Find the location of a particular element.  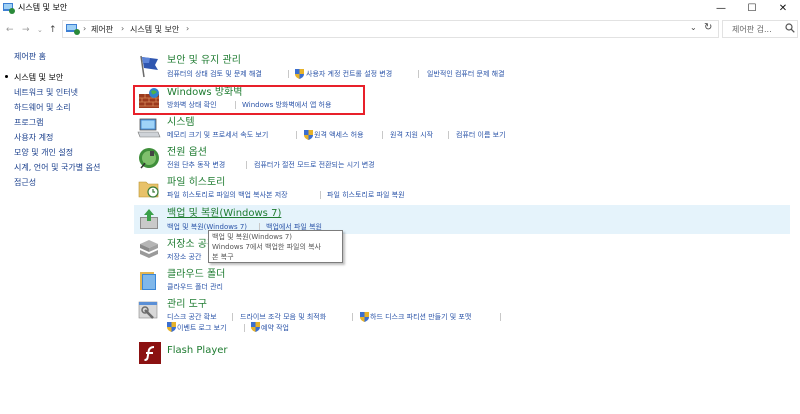

breadcrumb-control-panel: 제어판 is located at coordinates (102, 29).